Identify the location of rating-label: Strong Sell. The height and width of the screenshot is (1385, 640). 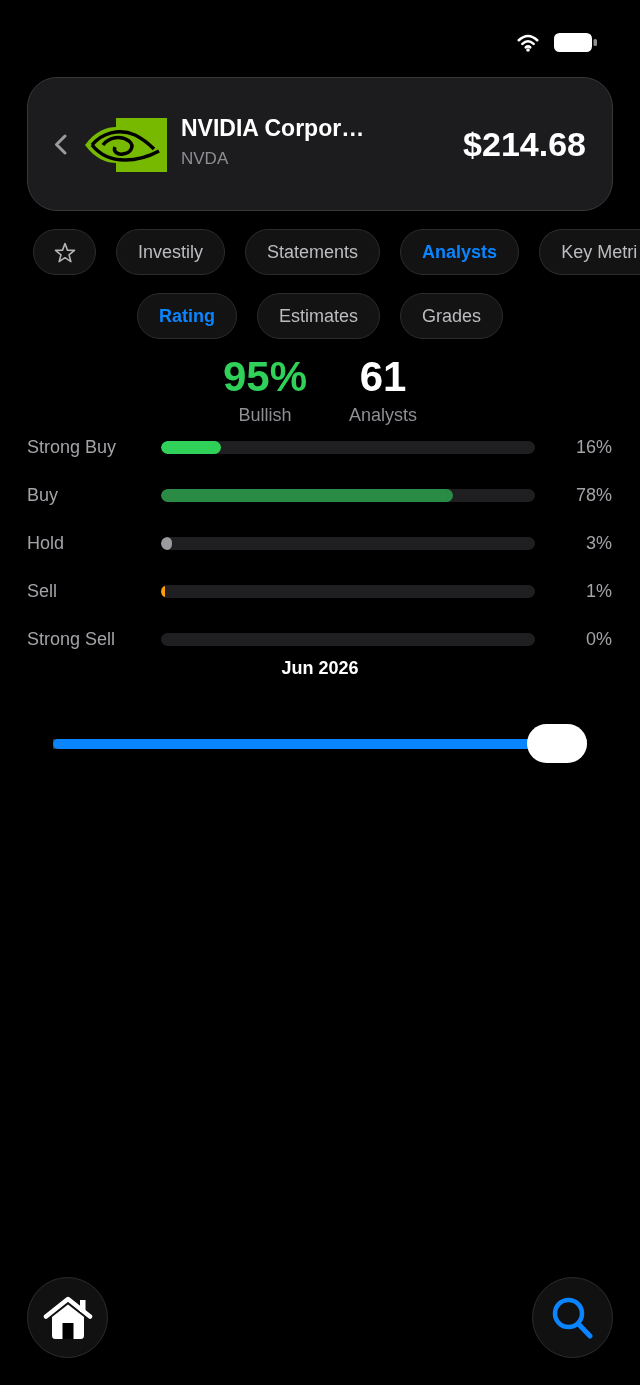
(72, 639).